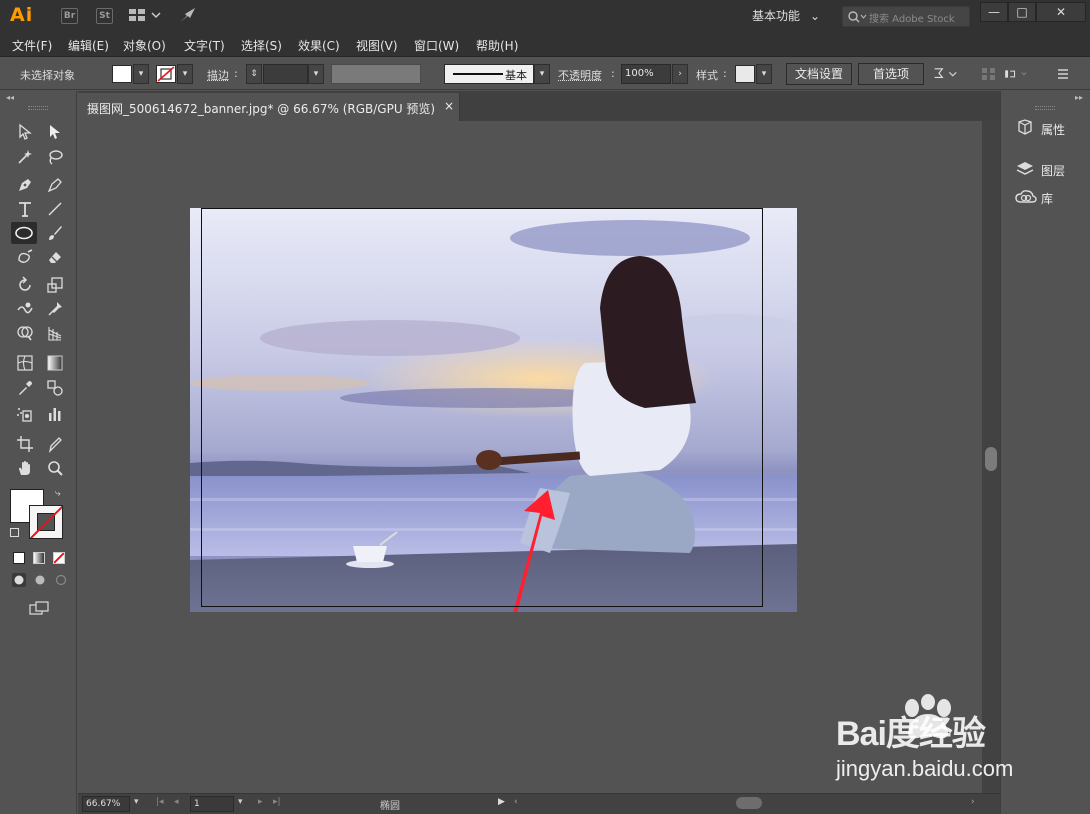  What do you see at coordinates (218, 75) in the screenshot?
I see `stroke-label: 描边` at bounding box center [218, 75].